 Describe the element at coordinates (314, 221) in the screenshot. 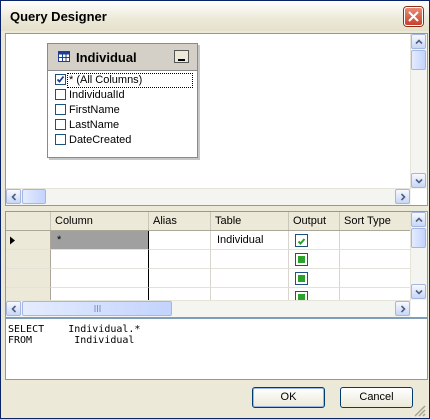

I see `header-output: Output` at that location.